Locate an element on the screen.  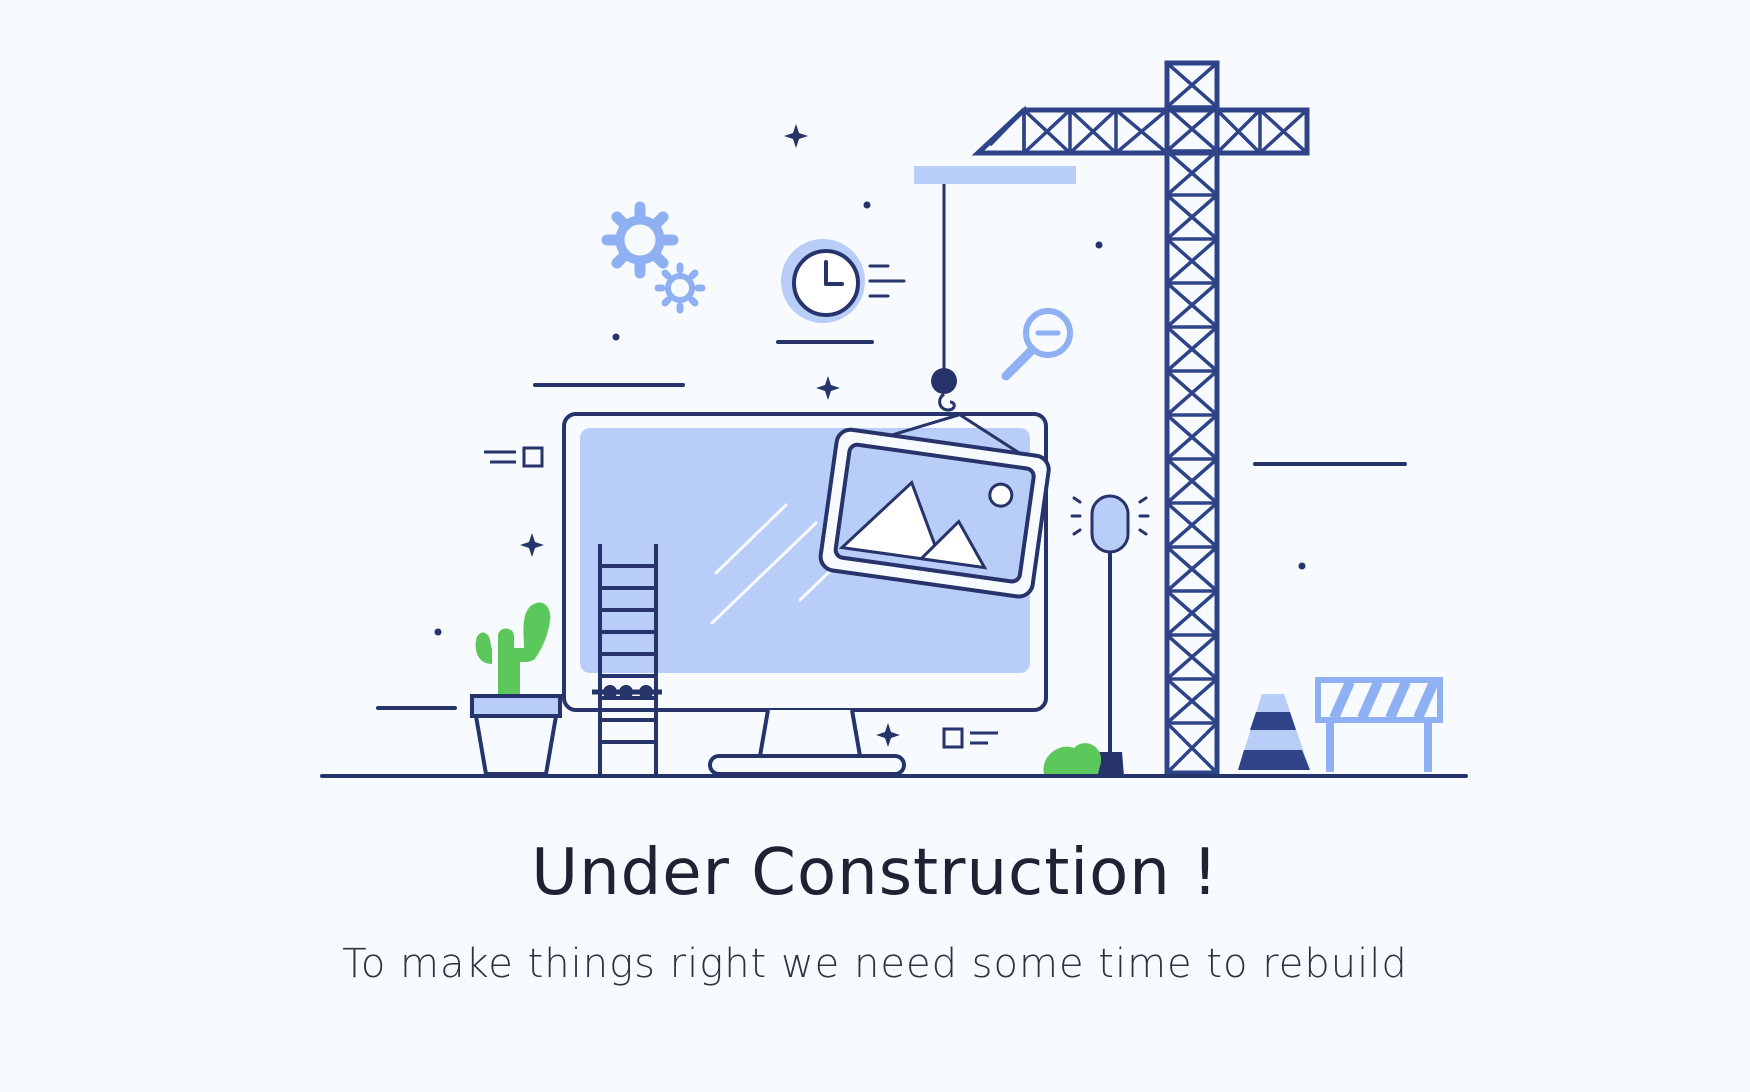
bush-icon is located at coordinates (1072, 758).